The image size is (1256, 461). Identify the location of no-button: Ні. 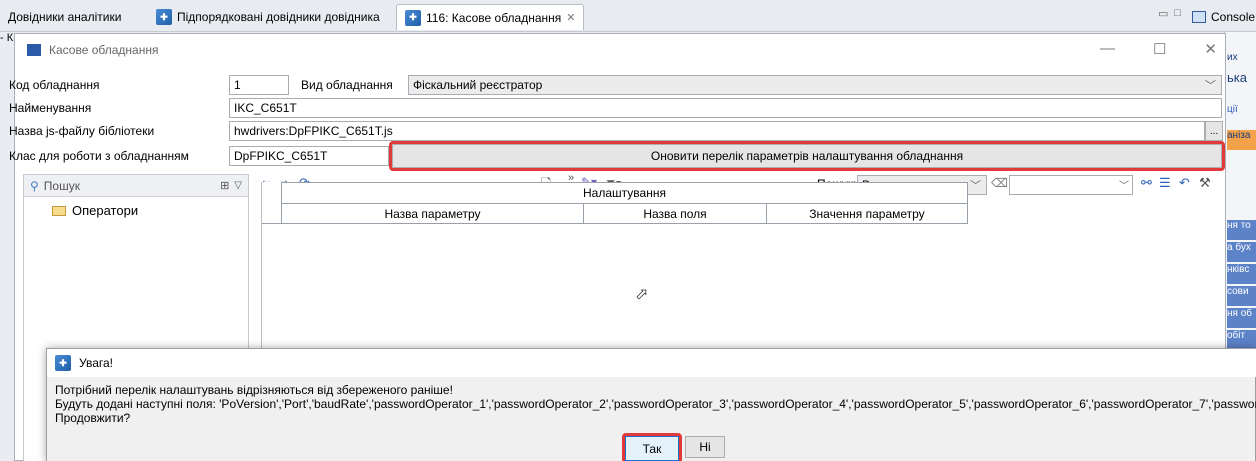
(705, 447).